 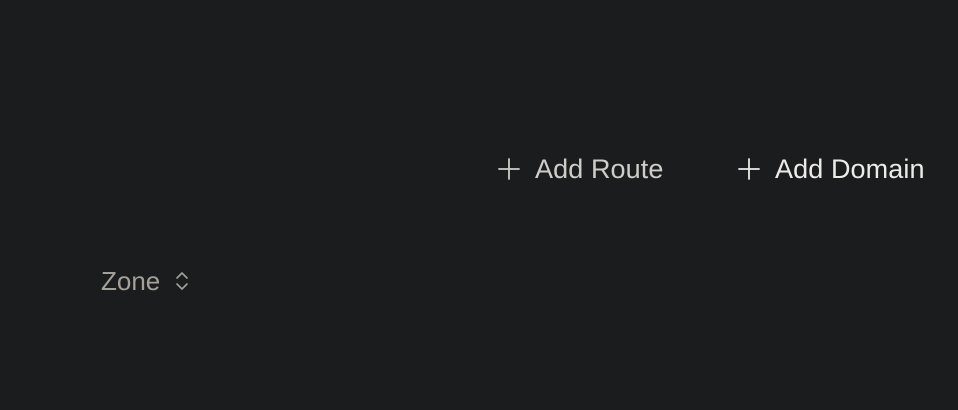 I want to click on sort-updown-icon, so click(x=182, y=281).